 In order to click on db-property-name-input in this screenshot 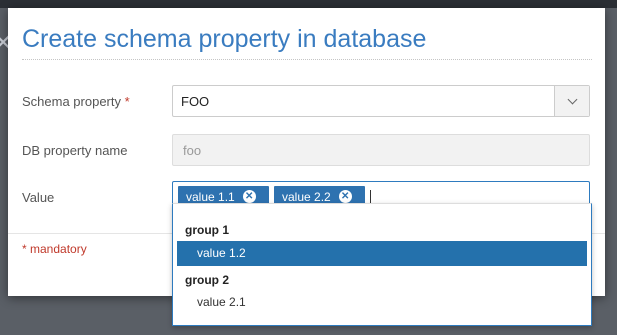, I will do `click(381, 150)`.